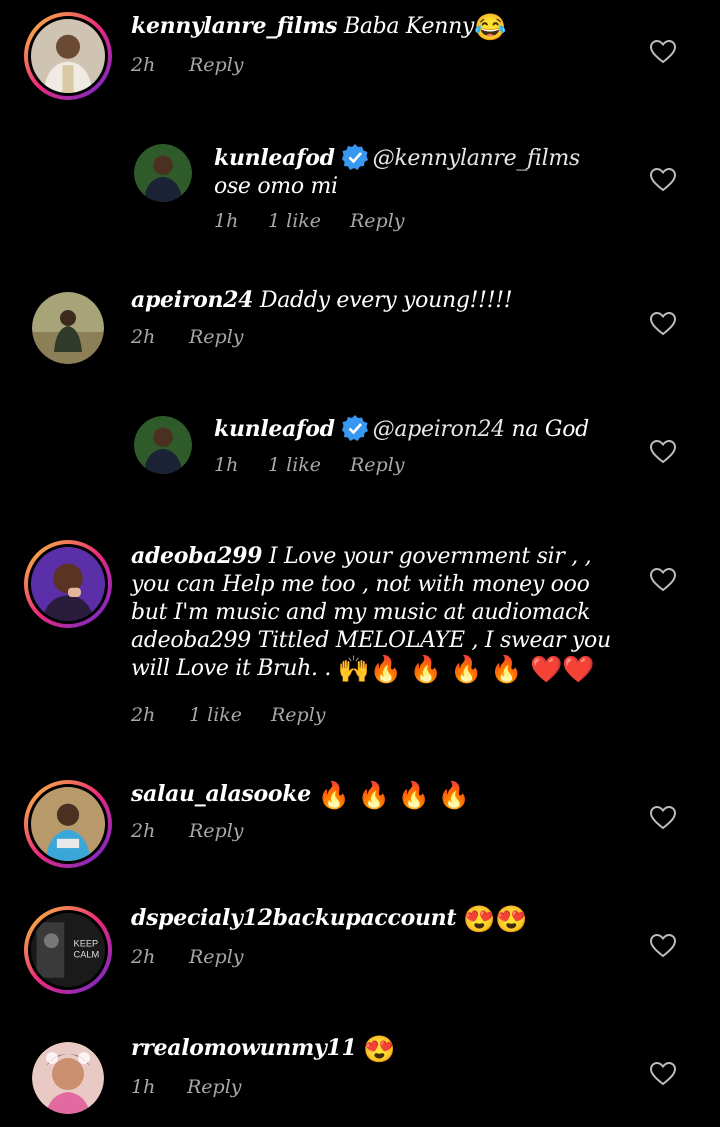  I want to click on username: dspecialy12backupaccount, so click(294, 918).